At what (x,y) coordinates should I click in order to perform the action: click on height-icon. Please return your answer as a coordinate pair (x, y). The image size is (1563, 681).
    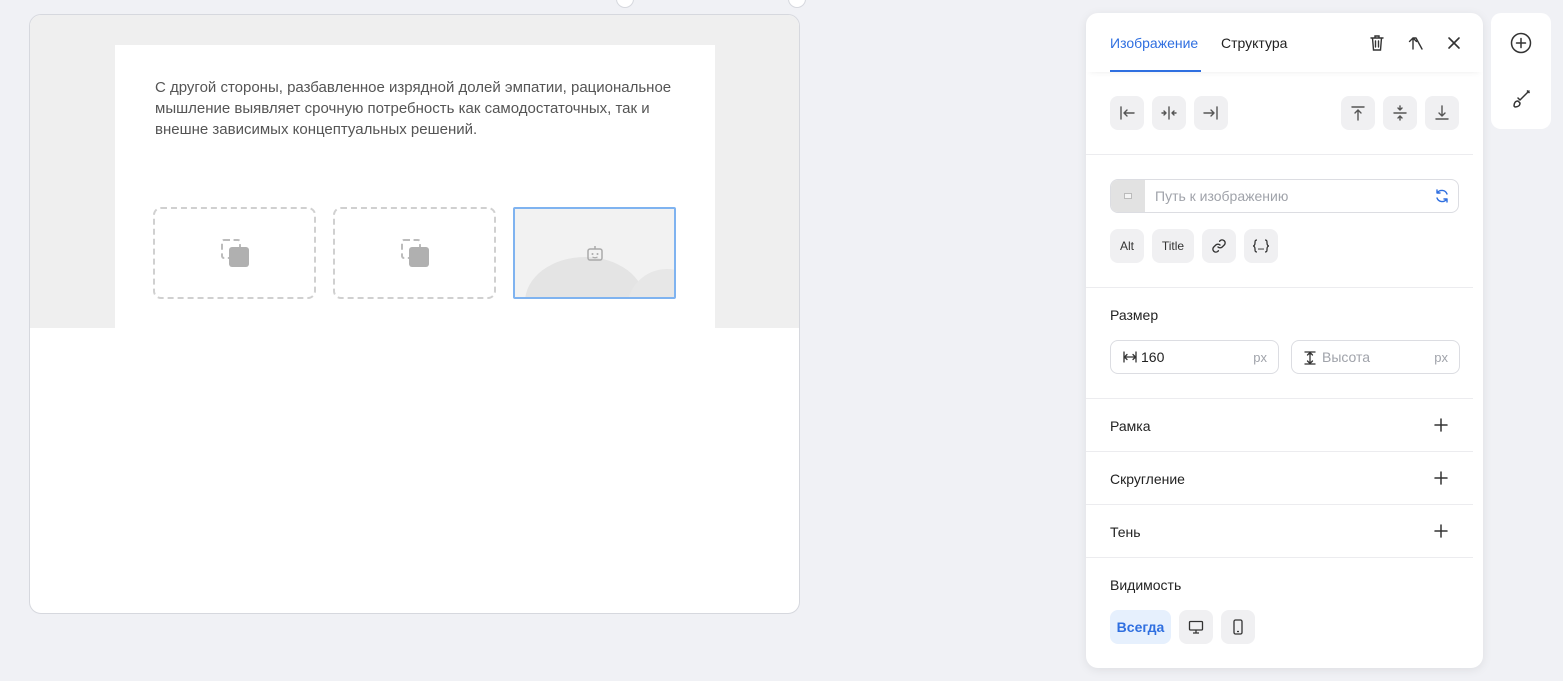
    Looking at the image, I should click on (1310, 358).